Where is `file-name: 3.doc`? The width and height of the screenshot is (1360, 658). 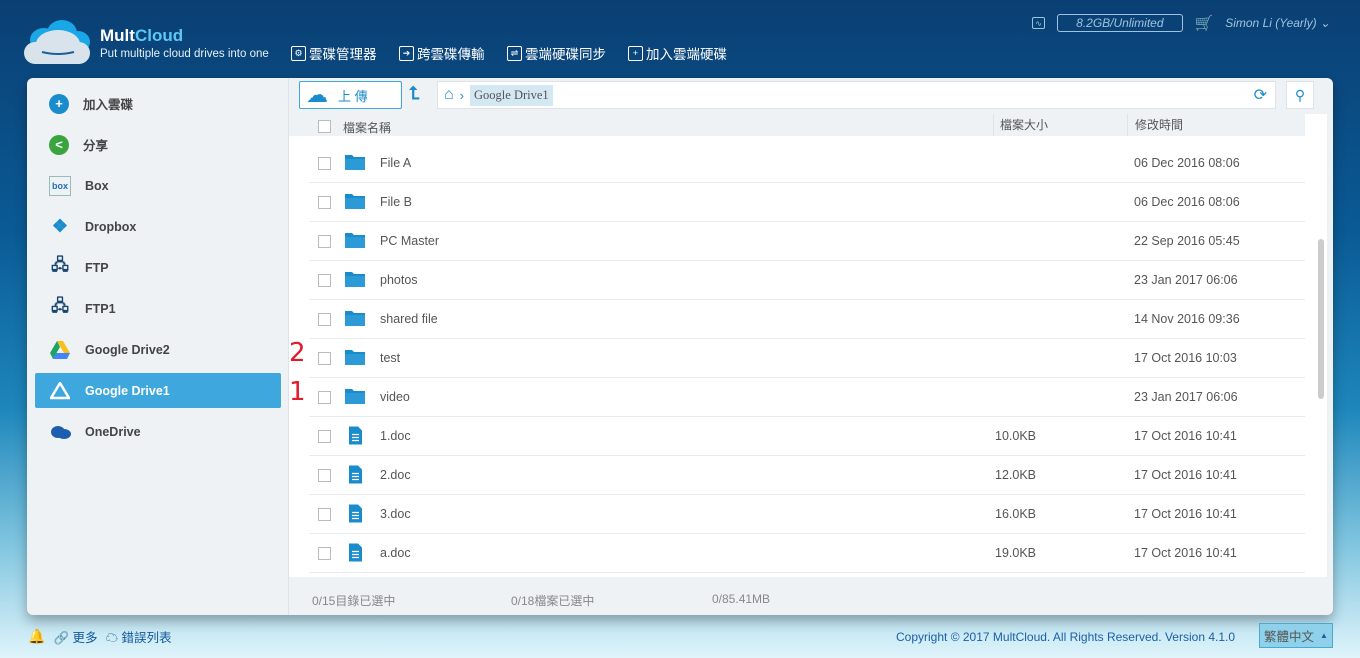 file-name: 3.doc is located at coordinates (395, 514).